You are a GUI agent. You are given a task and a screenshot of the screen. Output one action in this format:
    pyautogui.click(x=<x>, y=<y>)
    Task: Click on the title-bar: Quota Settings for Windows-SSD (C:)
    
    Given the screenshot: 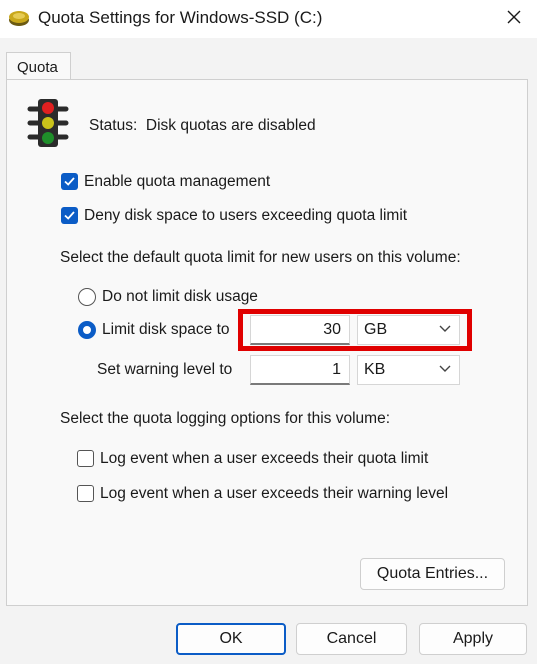 What is the action you would take?
    pyautogui.click(x=268, y=19)
    